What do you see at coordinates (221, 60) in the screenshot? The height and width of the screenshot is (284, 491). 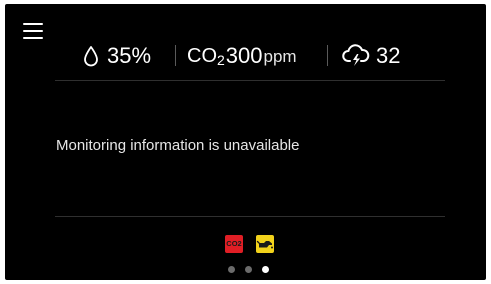 I see `co2-subscript: 2` at bounding box center [221, 60].